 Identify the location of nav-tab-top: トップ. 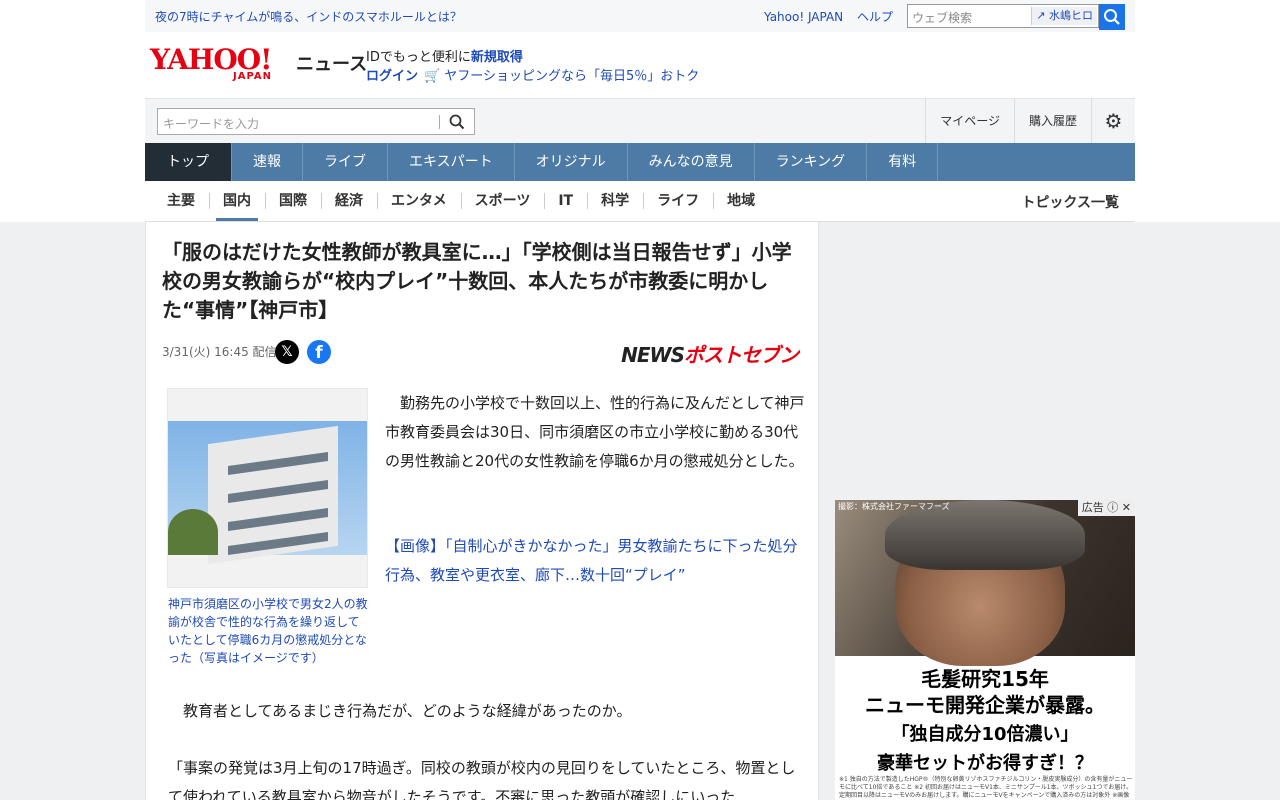
(188, 162).